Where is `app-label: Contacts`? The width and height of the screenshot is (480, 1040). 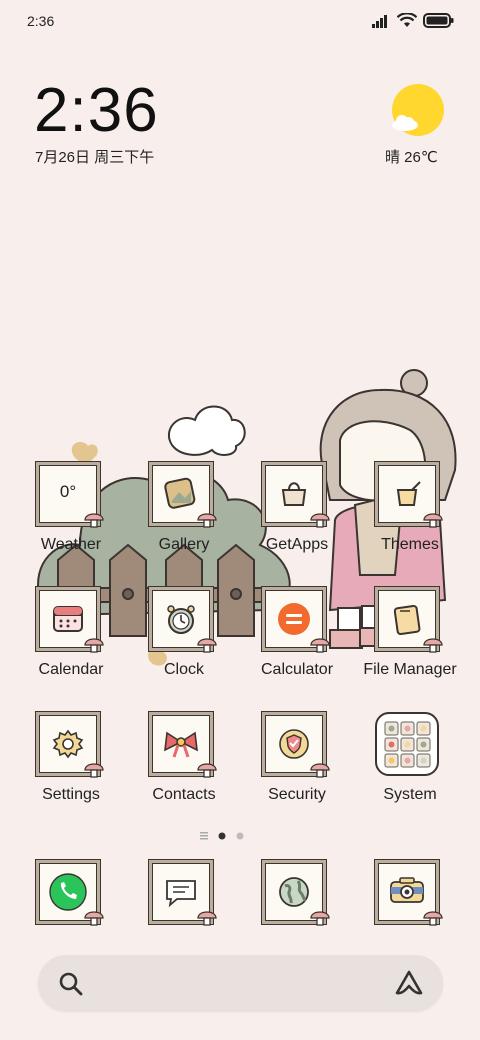 app-label: Contacts is located at coordinates (184, 794).